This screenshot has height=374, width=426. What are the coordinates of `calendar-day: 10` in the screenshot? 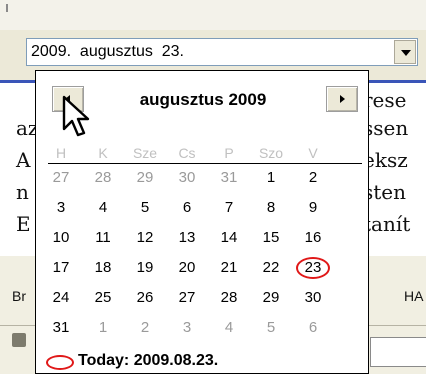 It's located at (61, 238).